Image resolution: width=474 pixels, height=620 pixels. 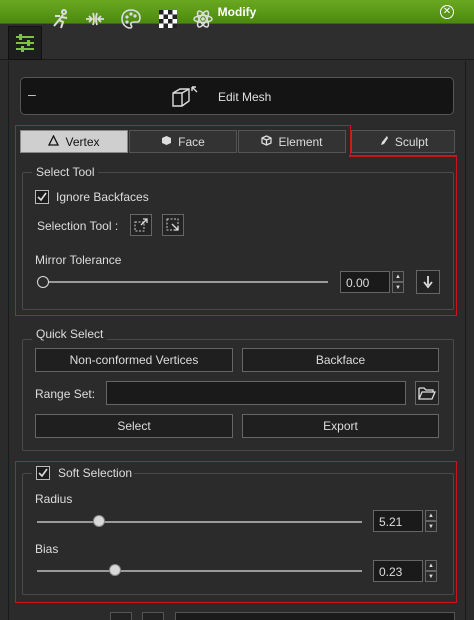 I want to click on soft-selection-checkbox, so click(x=43, y=473).